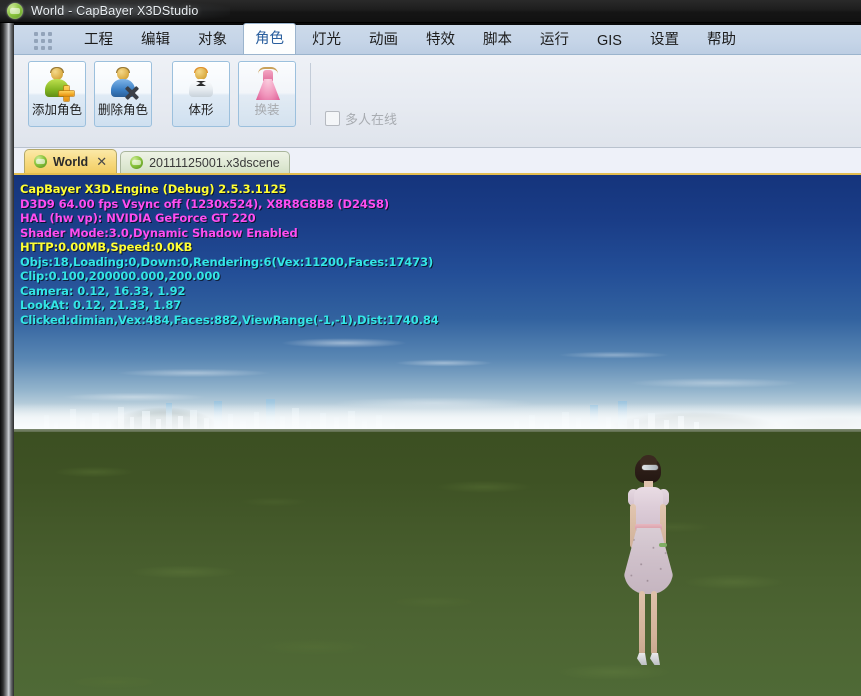 The height and width of the screenshot is (696, 861). Describe the element at coordinates (138, 218) in the screenshot. I see `debug-line-hal: HAL (hw vp): NVIDIA GeForce GT 220` at that location.